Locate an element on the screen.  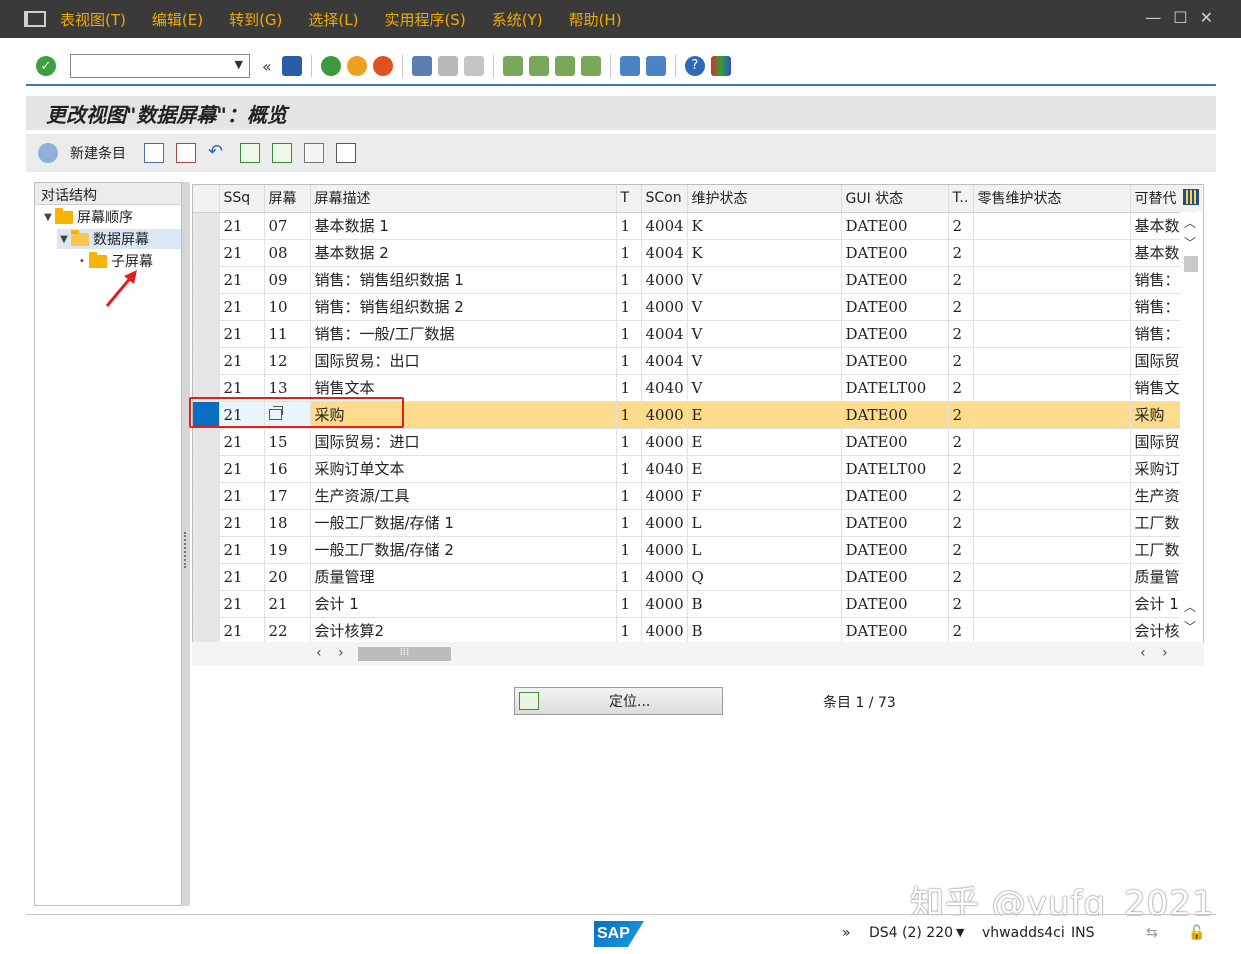
select-all-column is located at coordinates (206, 199).